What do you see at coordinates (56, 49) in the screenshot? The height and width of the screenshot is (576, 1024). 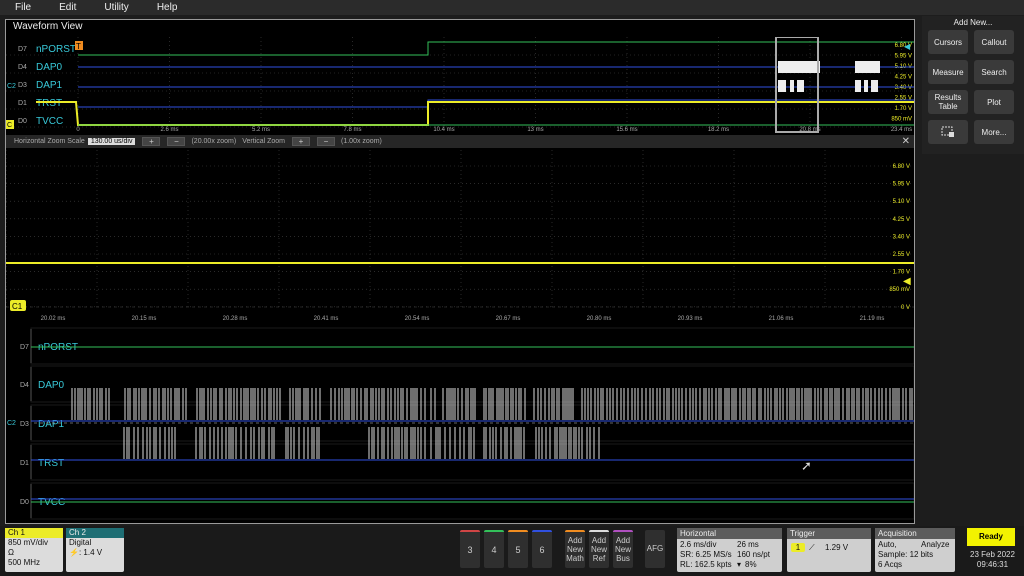 I see `overview-label-nporst: nPORST` at bounding box center [56, 49].